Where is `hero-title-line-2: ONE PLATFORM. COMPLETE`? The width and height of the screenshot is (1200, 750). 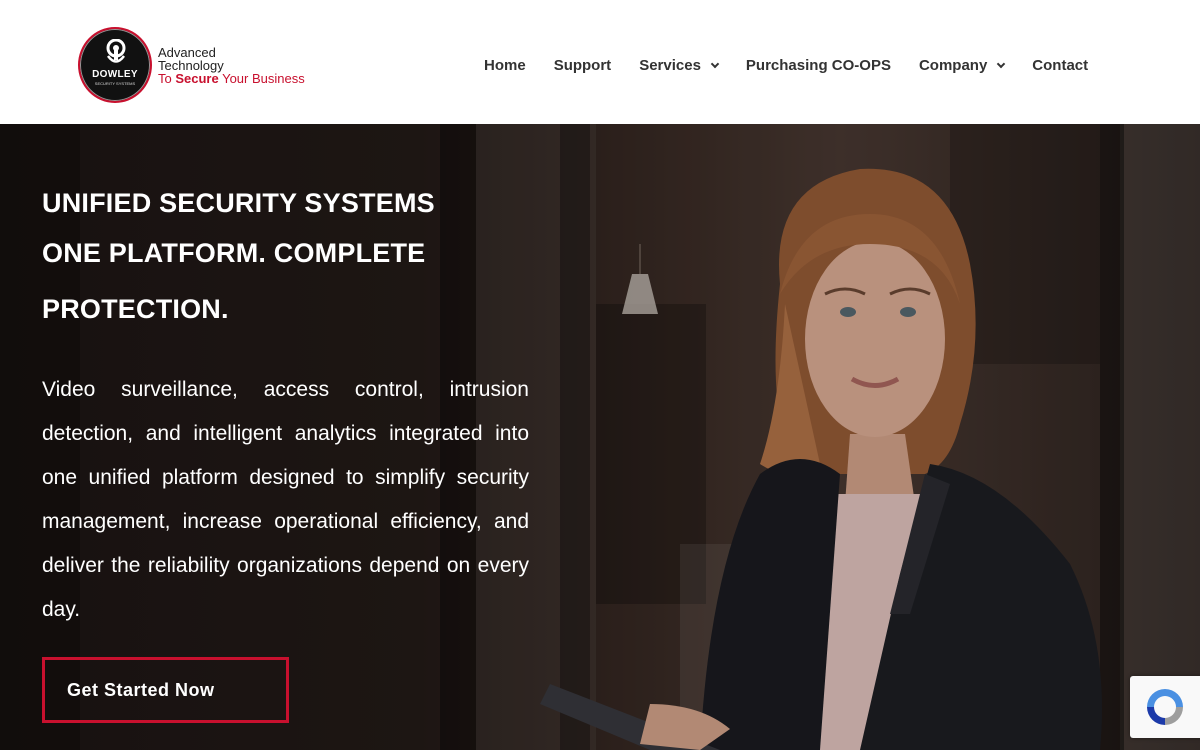
hero-title-line-2: ONE PLATFORM. COMPLETE is located at coordinates (234, 253).